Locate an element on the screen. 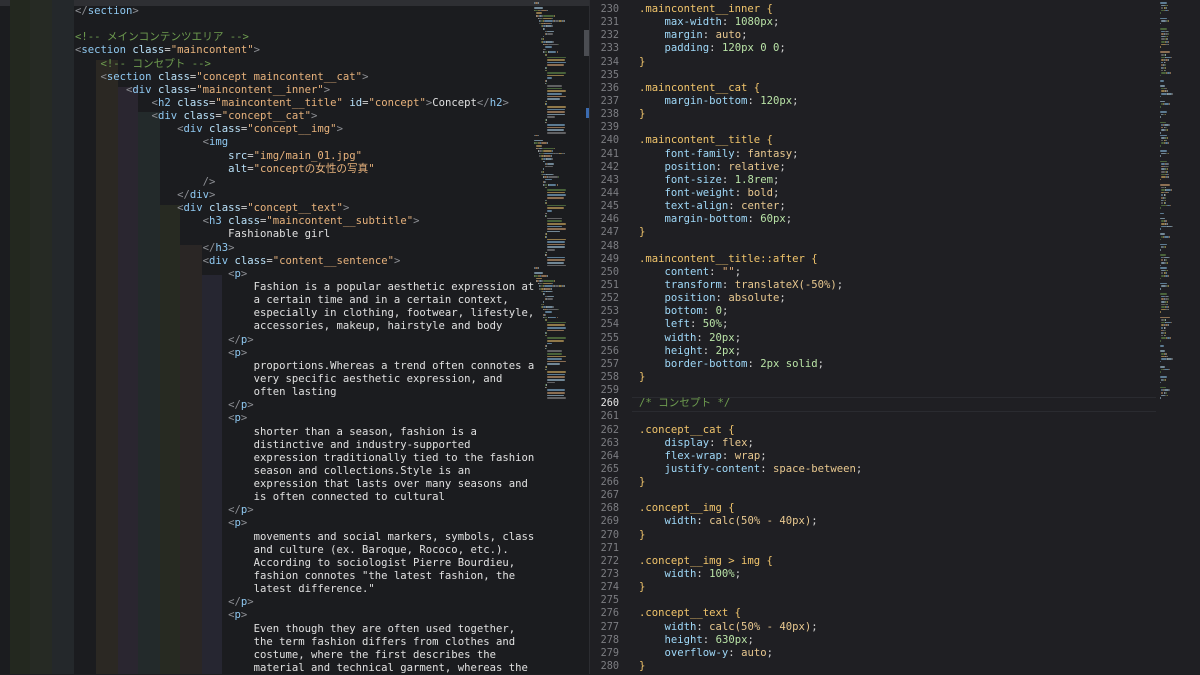 The width and height of the screenshot is (1200, 675). right-code-line: height: 630px; is located at coordinates (750, 640).